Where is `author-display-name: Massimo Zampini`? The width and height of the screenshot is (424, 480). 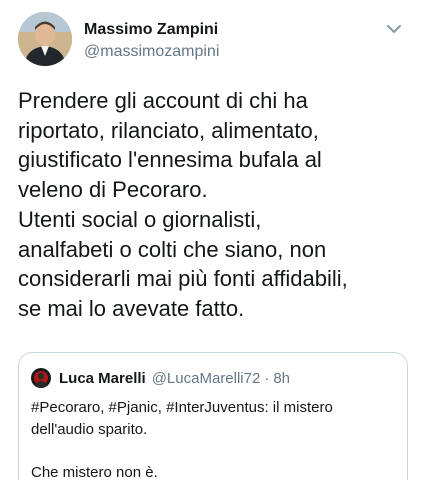
author-display-name: Massimo Zampini is located at coordinates (151, 30).